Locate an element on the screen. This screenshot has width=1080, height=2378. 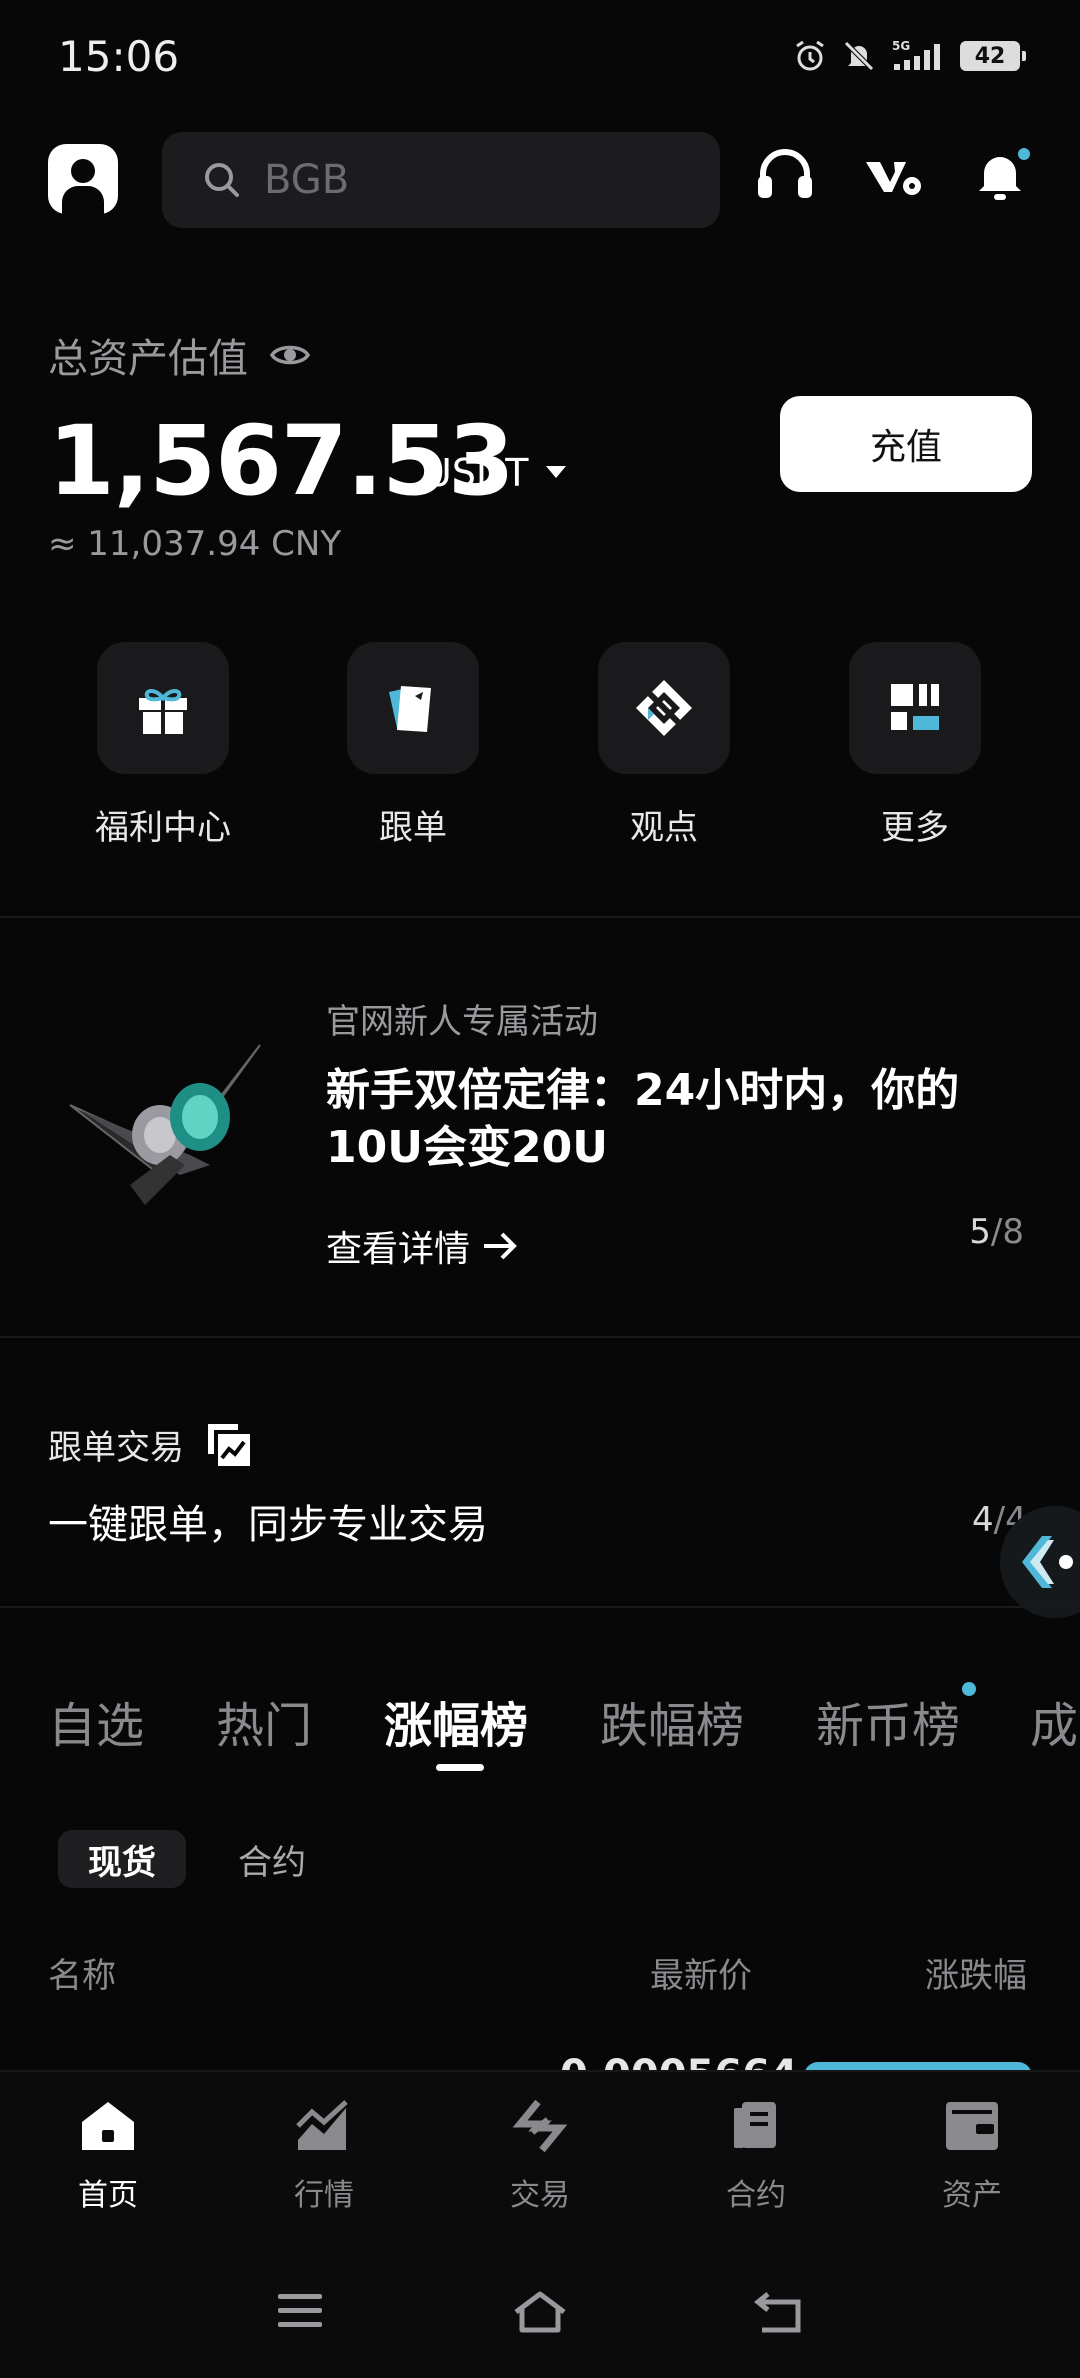
banner-coin-illustration is located at coordinates (165, 1125).